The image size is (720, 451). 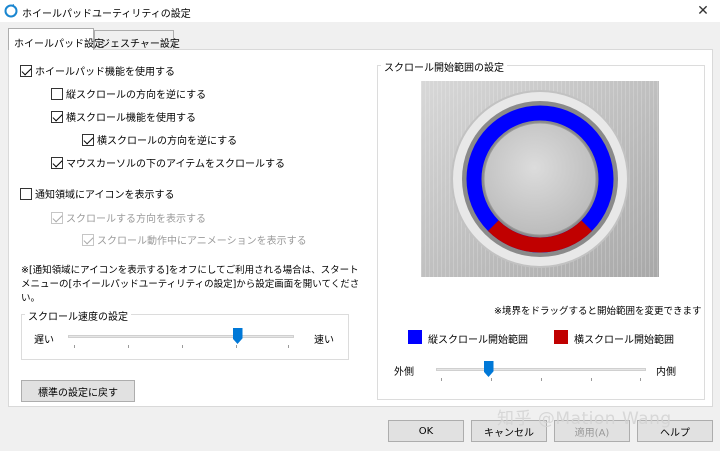 What do you see at coordinates (137, 40) in the screenshot?
I see `tab-gesture-settings: ジェスチャー設定` at bounding box center [137, 40].